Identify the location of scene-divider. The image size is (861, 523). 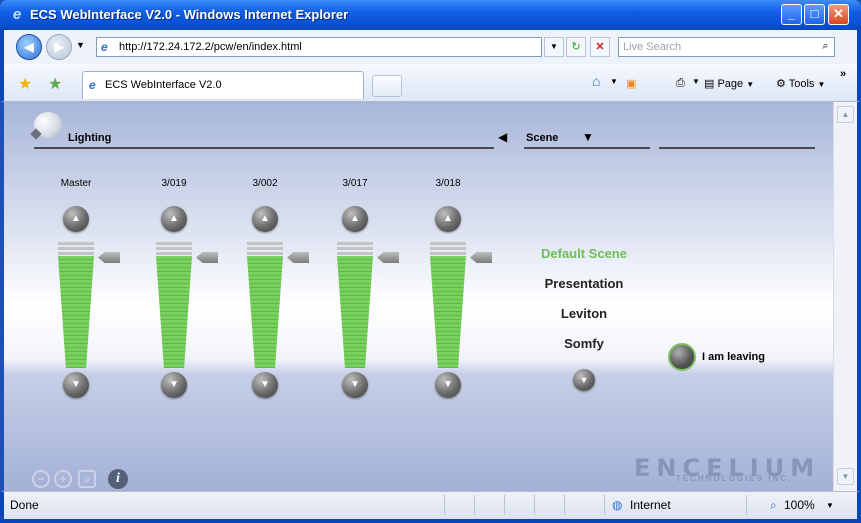
(587, 148).